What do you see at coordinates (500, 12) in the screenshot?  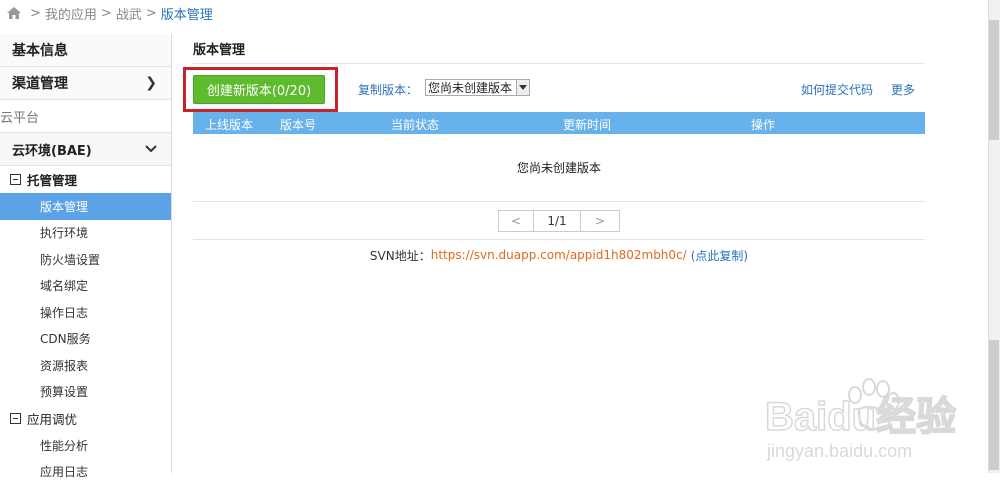 I see `top-bar: > 我的应用 > 战武 > 版本管理` at bounding box center [500, 12].